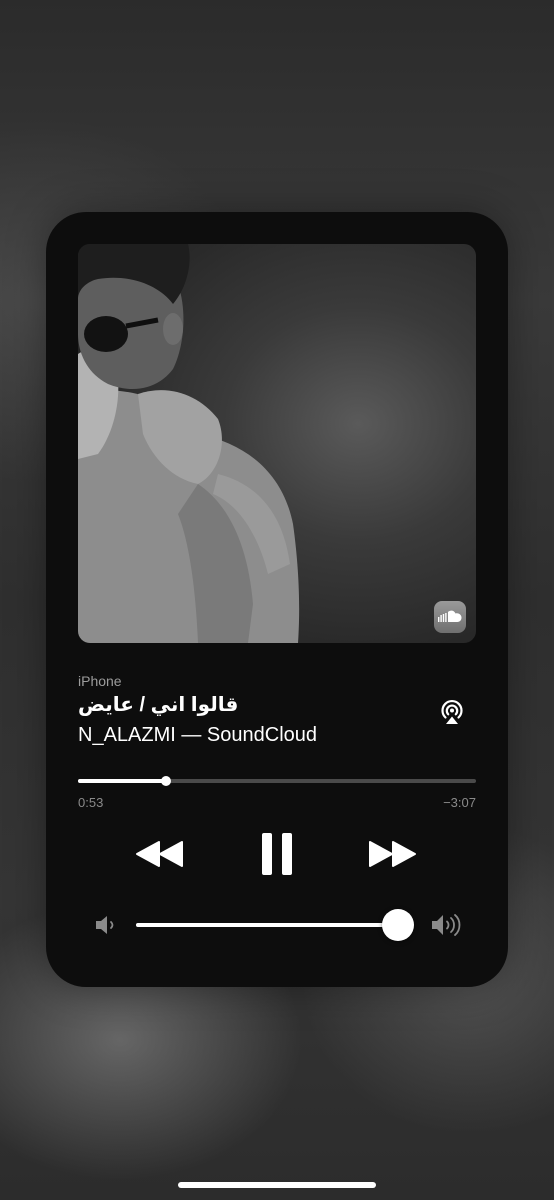 The image size is (554, 1200). I want to click on home-indicator, so click(277, 1185).